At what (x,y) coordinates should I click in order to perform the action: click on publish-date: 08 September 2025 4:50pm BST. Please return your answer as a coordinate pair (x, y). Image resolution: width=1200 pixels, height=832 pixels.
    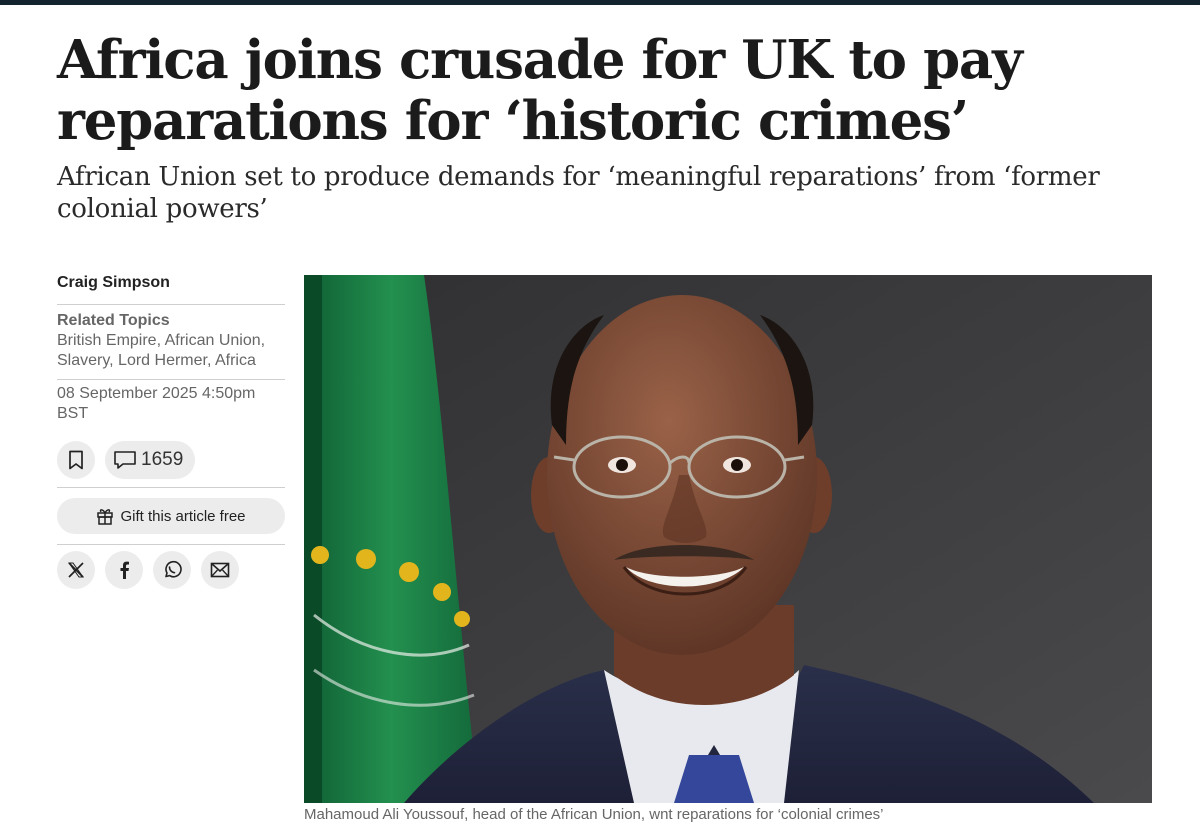
    Looking at the image, I should click on (156, 403).